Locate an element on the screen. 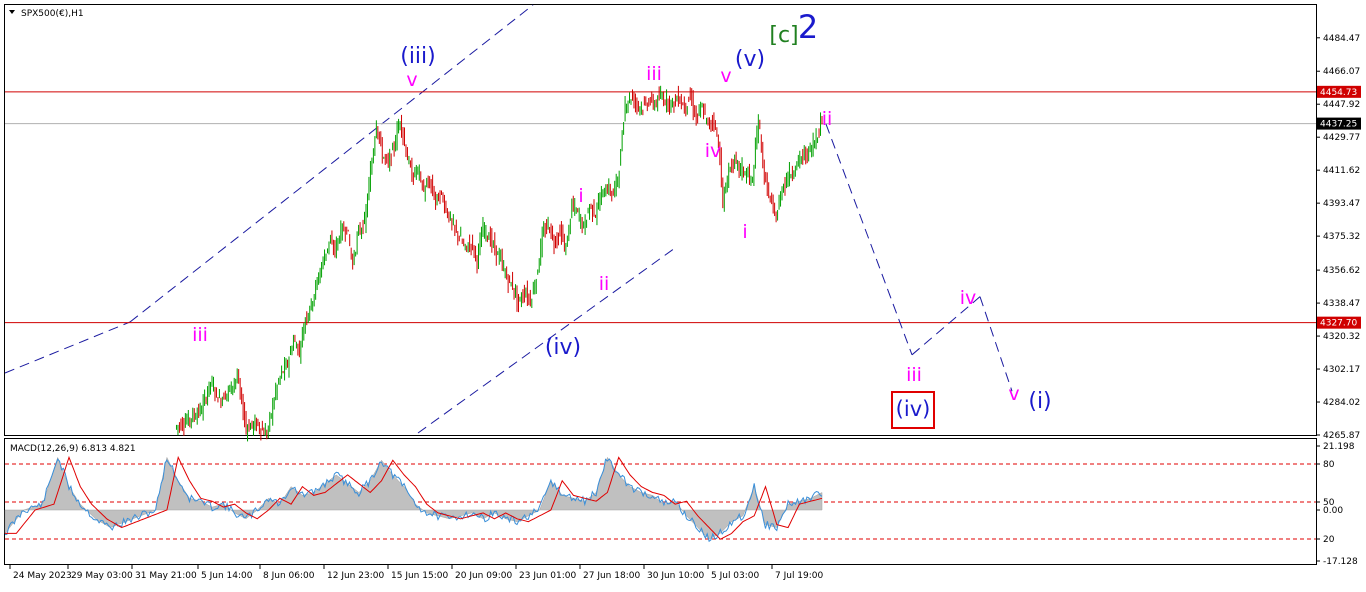  x-tick-label: 8 Jun 06:00 is located at coordinates (289, 576).